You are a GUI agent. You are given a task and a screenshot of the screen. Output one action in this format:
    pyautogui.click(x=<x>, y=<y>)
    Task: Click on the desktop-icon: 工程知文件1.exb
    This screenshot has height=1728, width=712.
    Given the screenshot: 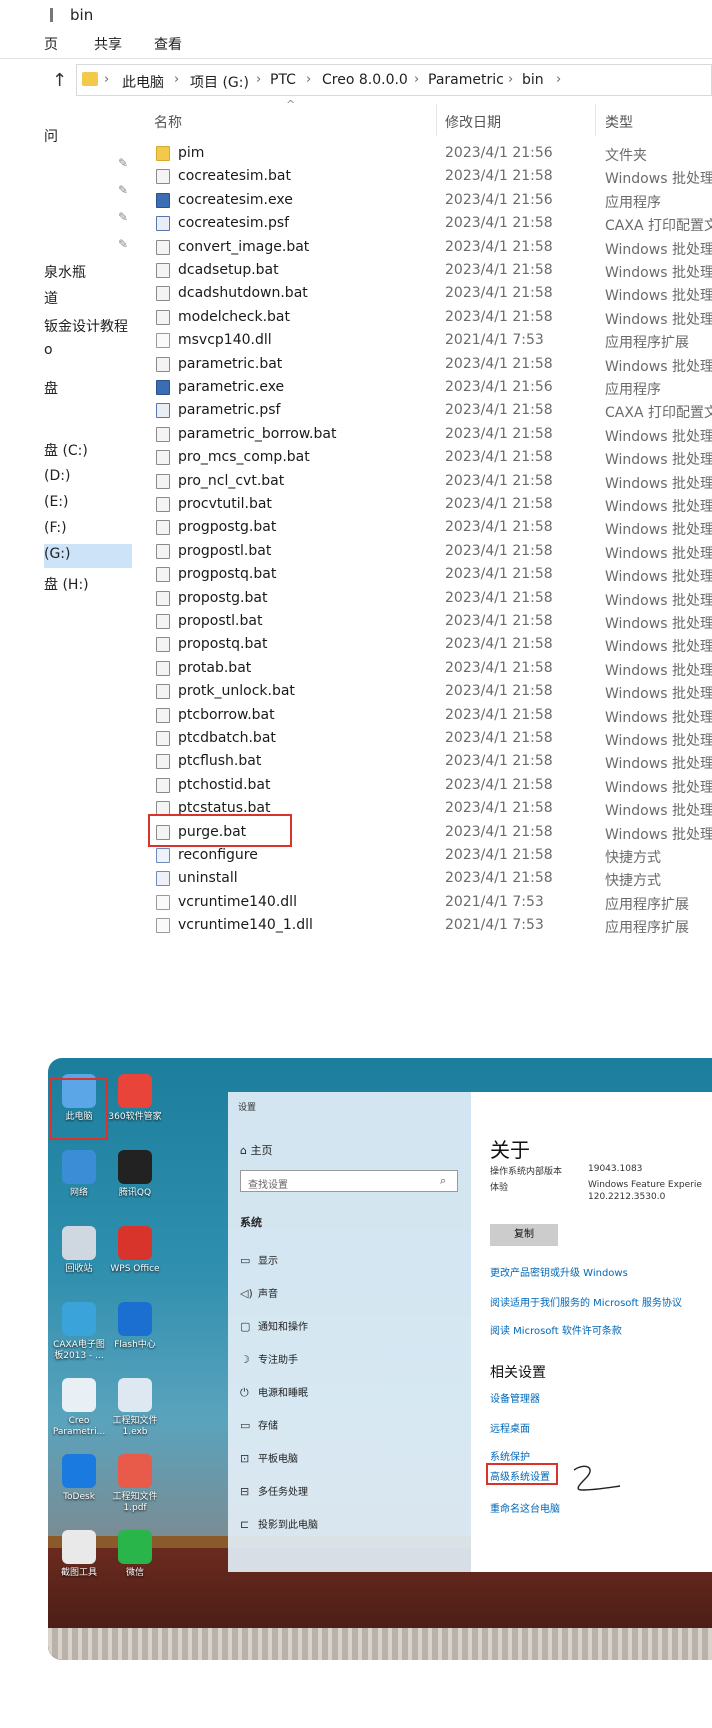 What is the action you would take?
    pyautogui.click(x=135, y=1408)
    